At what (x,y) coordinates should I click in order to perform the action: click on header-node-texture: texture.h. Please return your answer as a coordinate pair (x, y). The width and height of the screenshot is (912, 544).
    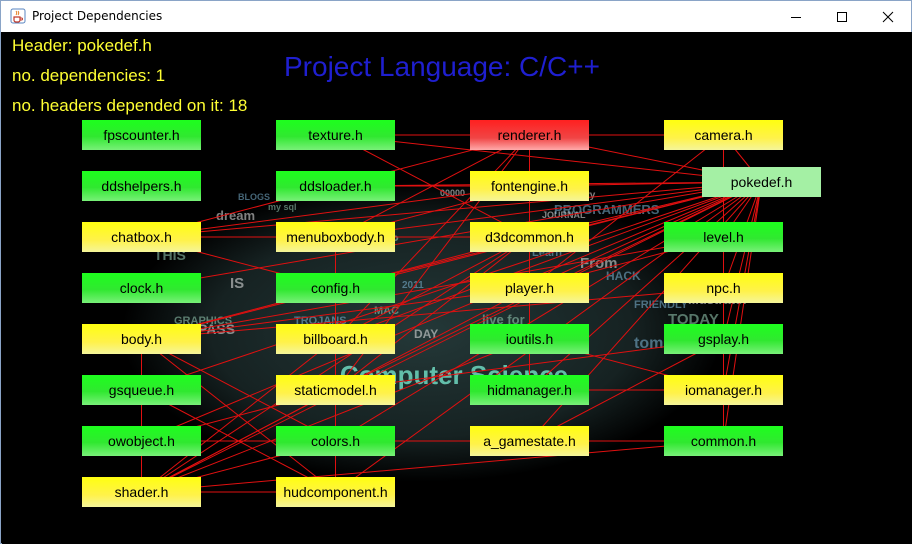
    Looking at the image, I should click on (335, 135).